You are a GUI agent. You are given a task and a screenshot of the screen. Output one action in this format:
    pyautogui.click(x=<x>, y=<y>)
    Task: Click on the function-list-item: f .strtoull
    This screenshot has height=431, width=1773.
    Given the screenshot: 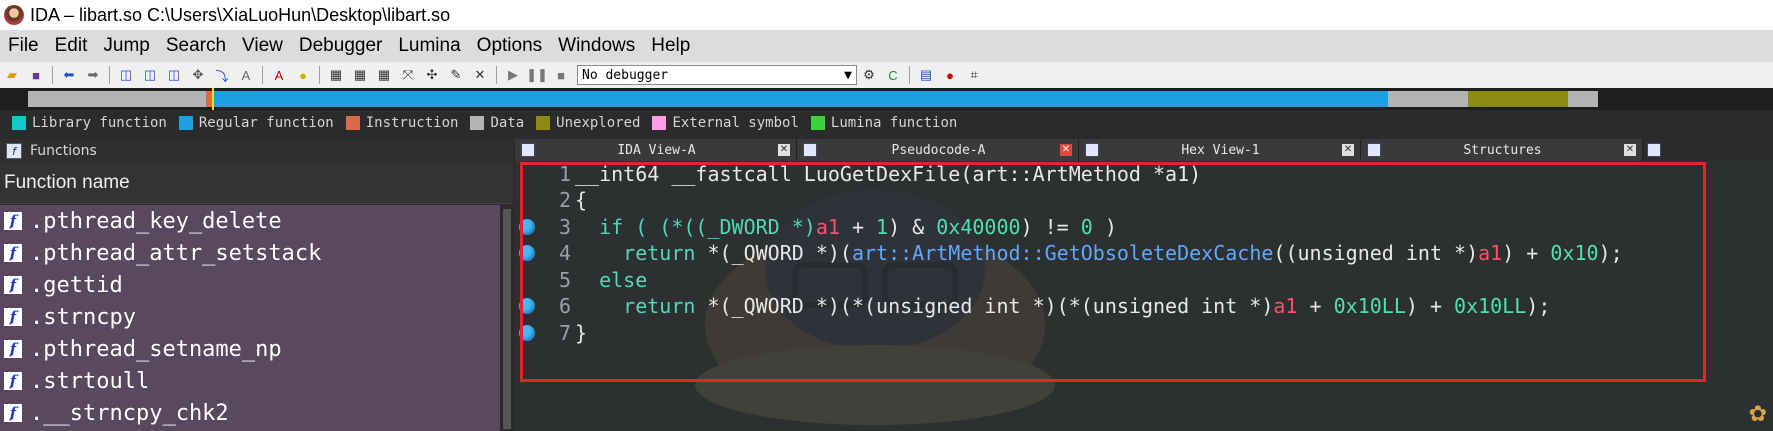 What is the action you would take?
    pyautogui.click(x=250, y=381)
    